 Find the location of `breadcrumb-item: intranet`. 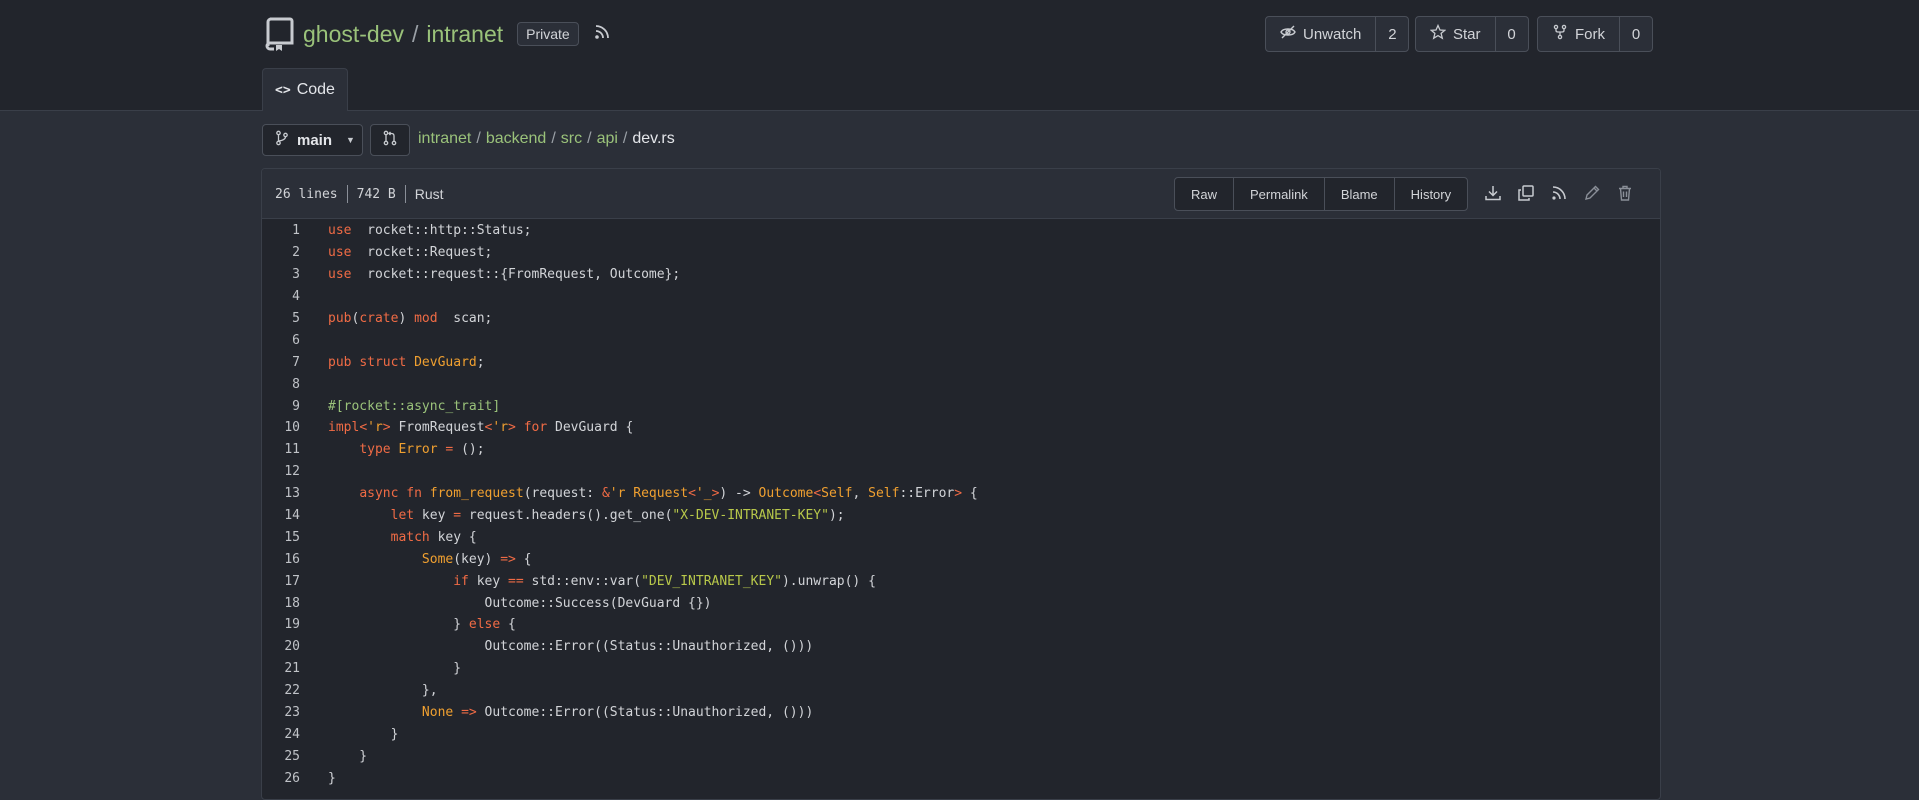

breadcrumb-item: intranet is located at coordinates (444, 139).